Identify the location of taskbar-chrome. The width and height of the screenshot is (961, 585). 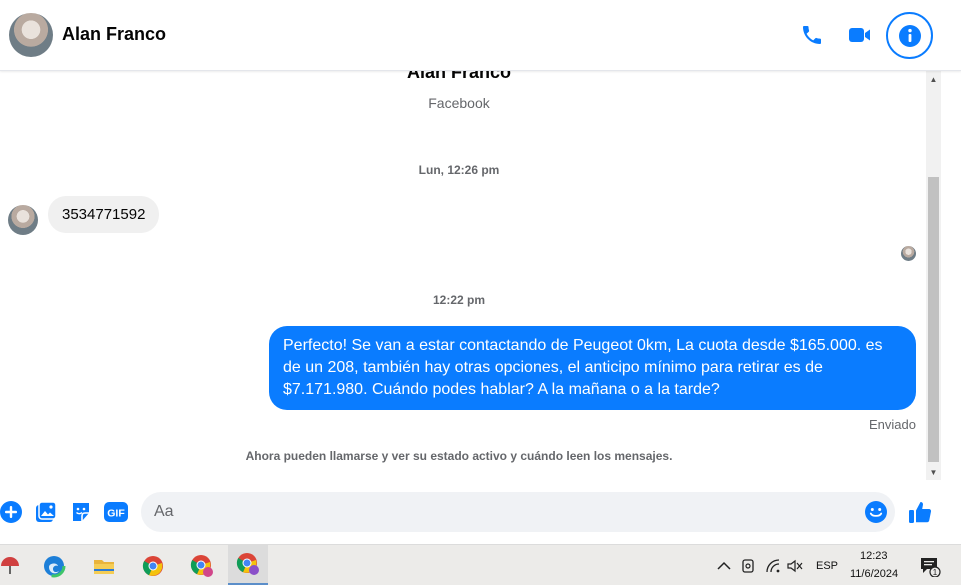
(153, 565).